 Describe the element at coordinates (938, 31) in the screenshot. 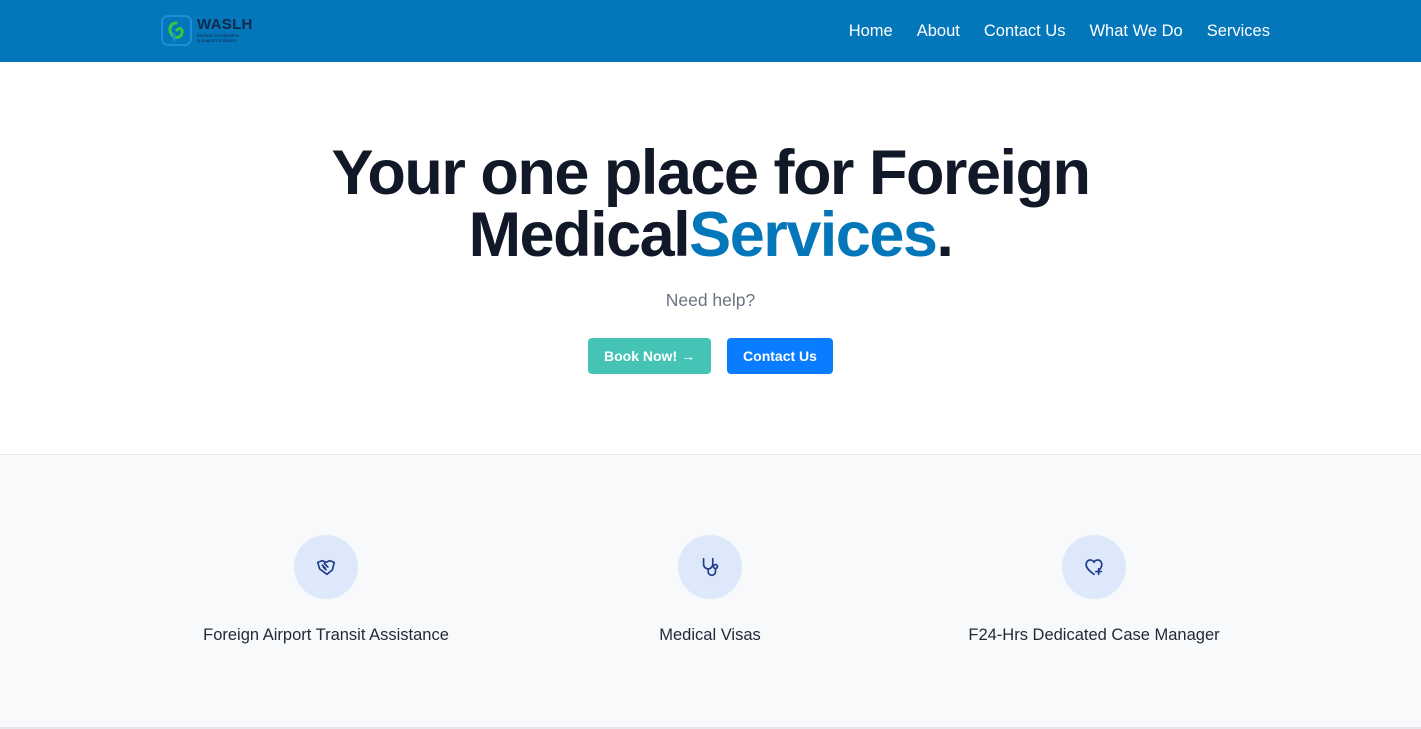

I see `nav-about: About` at that location.